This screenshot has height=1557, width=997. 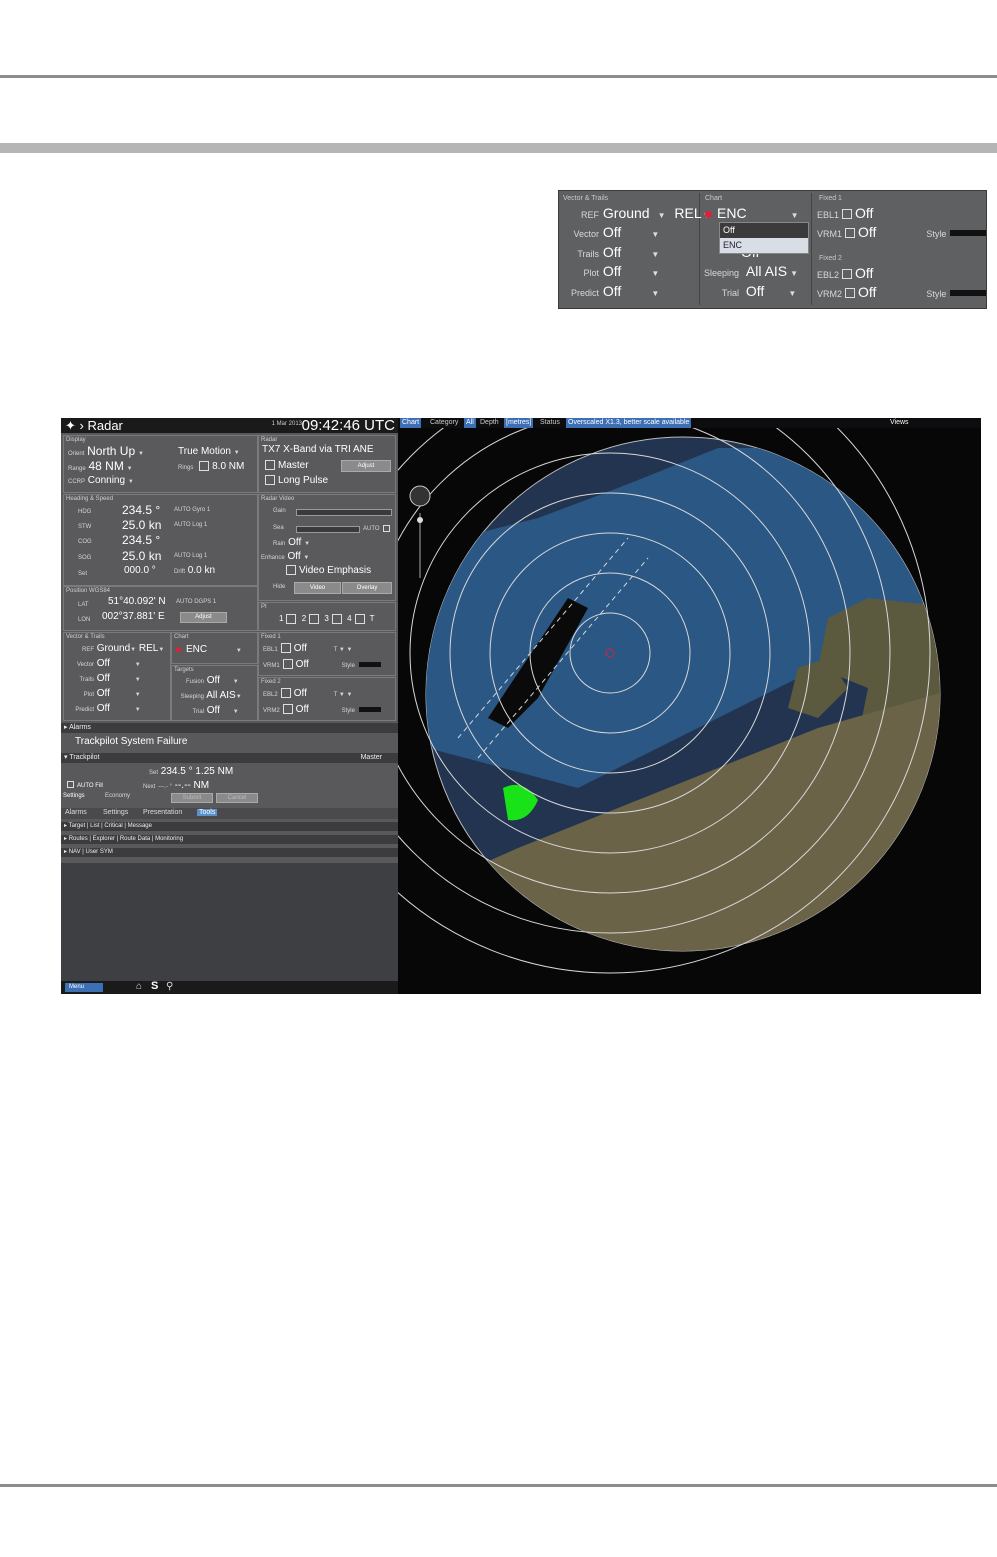 What do you see at coordinates (764, 230) in the screenshot?
I see `dropdown-option-off: Off` at bounding box center [764, 230].